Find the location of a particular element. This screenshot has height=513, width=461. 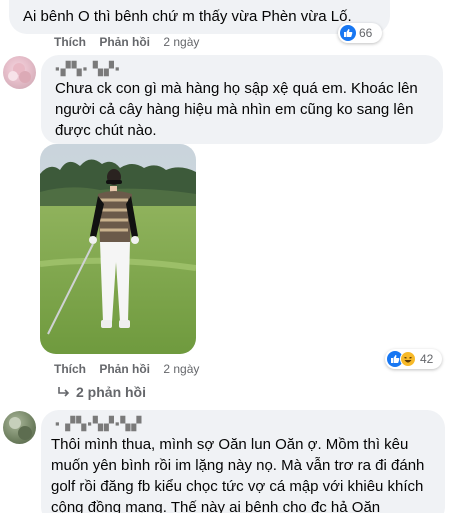

reply-arrow-icon is located at coordinates (64, 392).